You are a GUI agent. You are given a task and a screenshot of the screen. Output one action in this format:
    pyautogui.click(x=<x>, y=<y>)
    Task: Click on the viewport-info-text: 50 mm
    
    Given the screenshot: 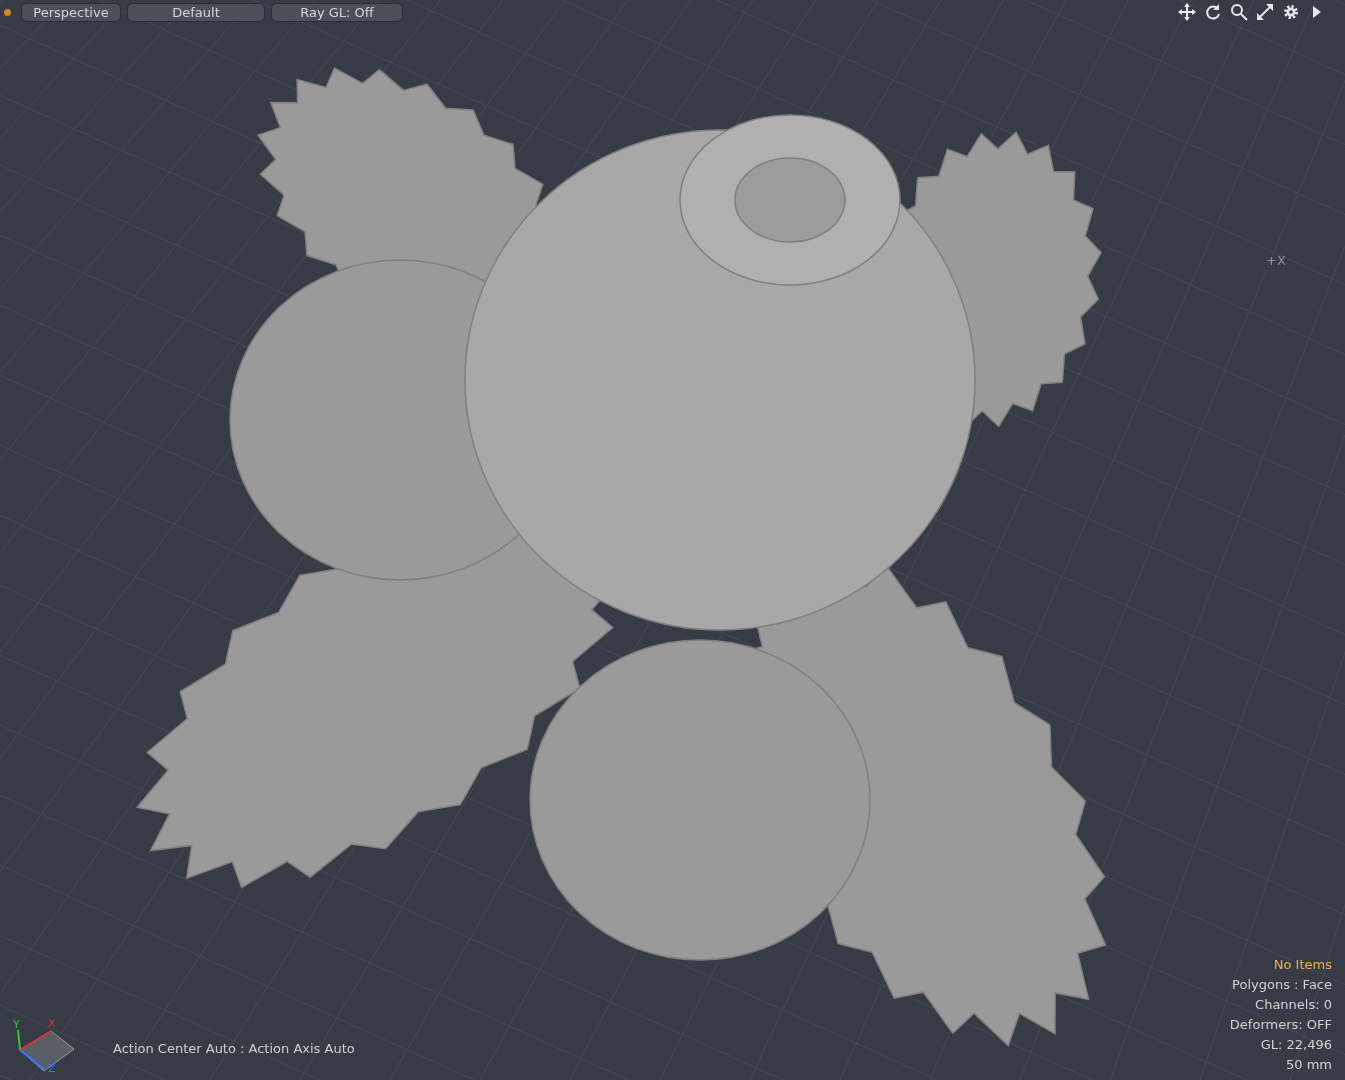 What is the action you would take?
    pyautogui.click(x=1309, y=1065)
    